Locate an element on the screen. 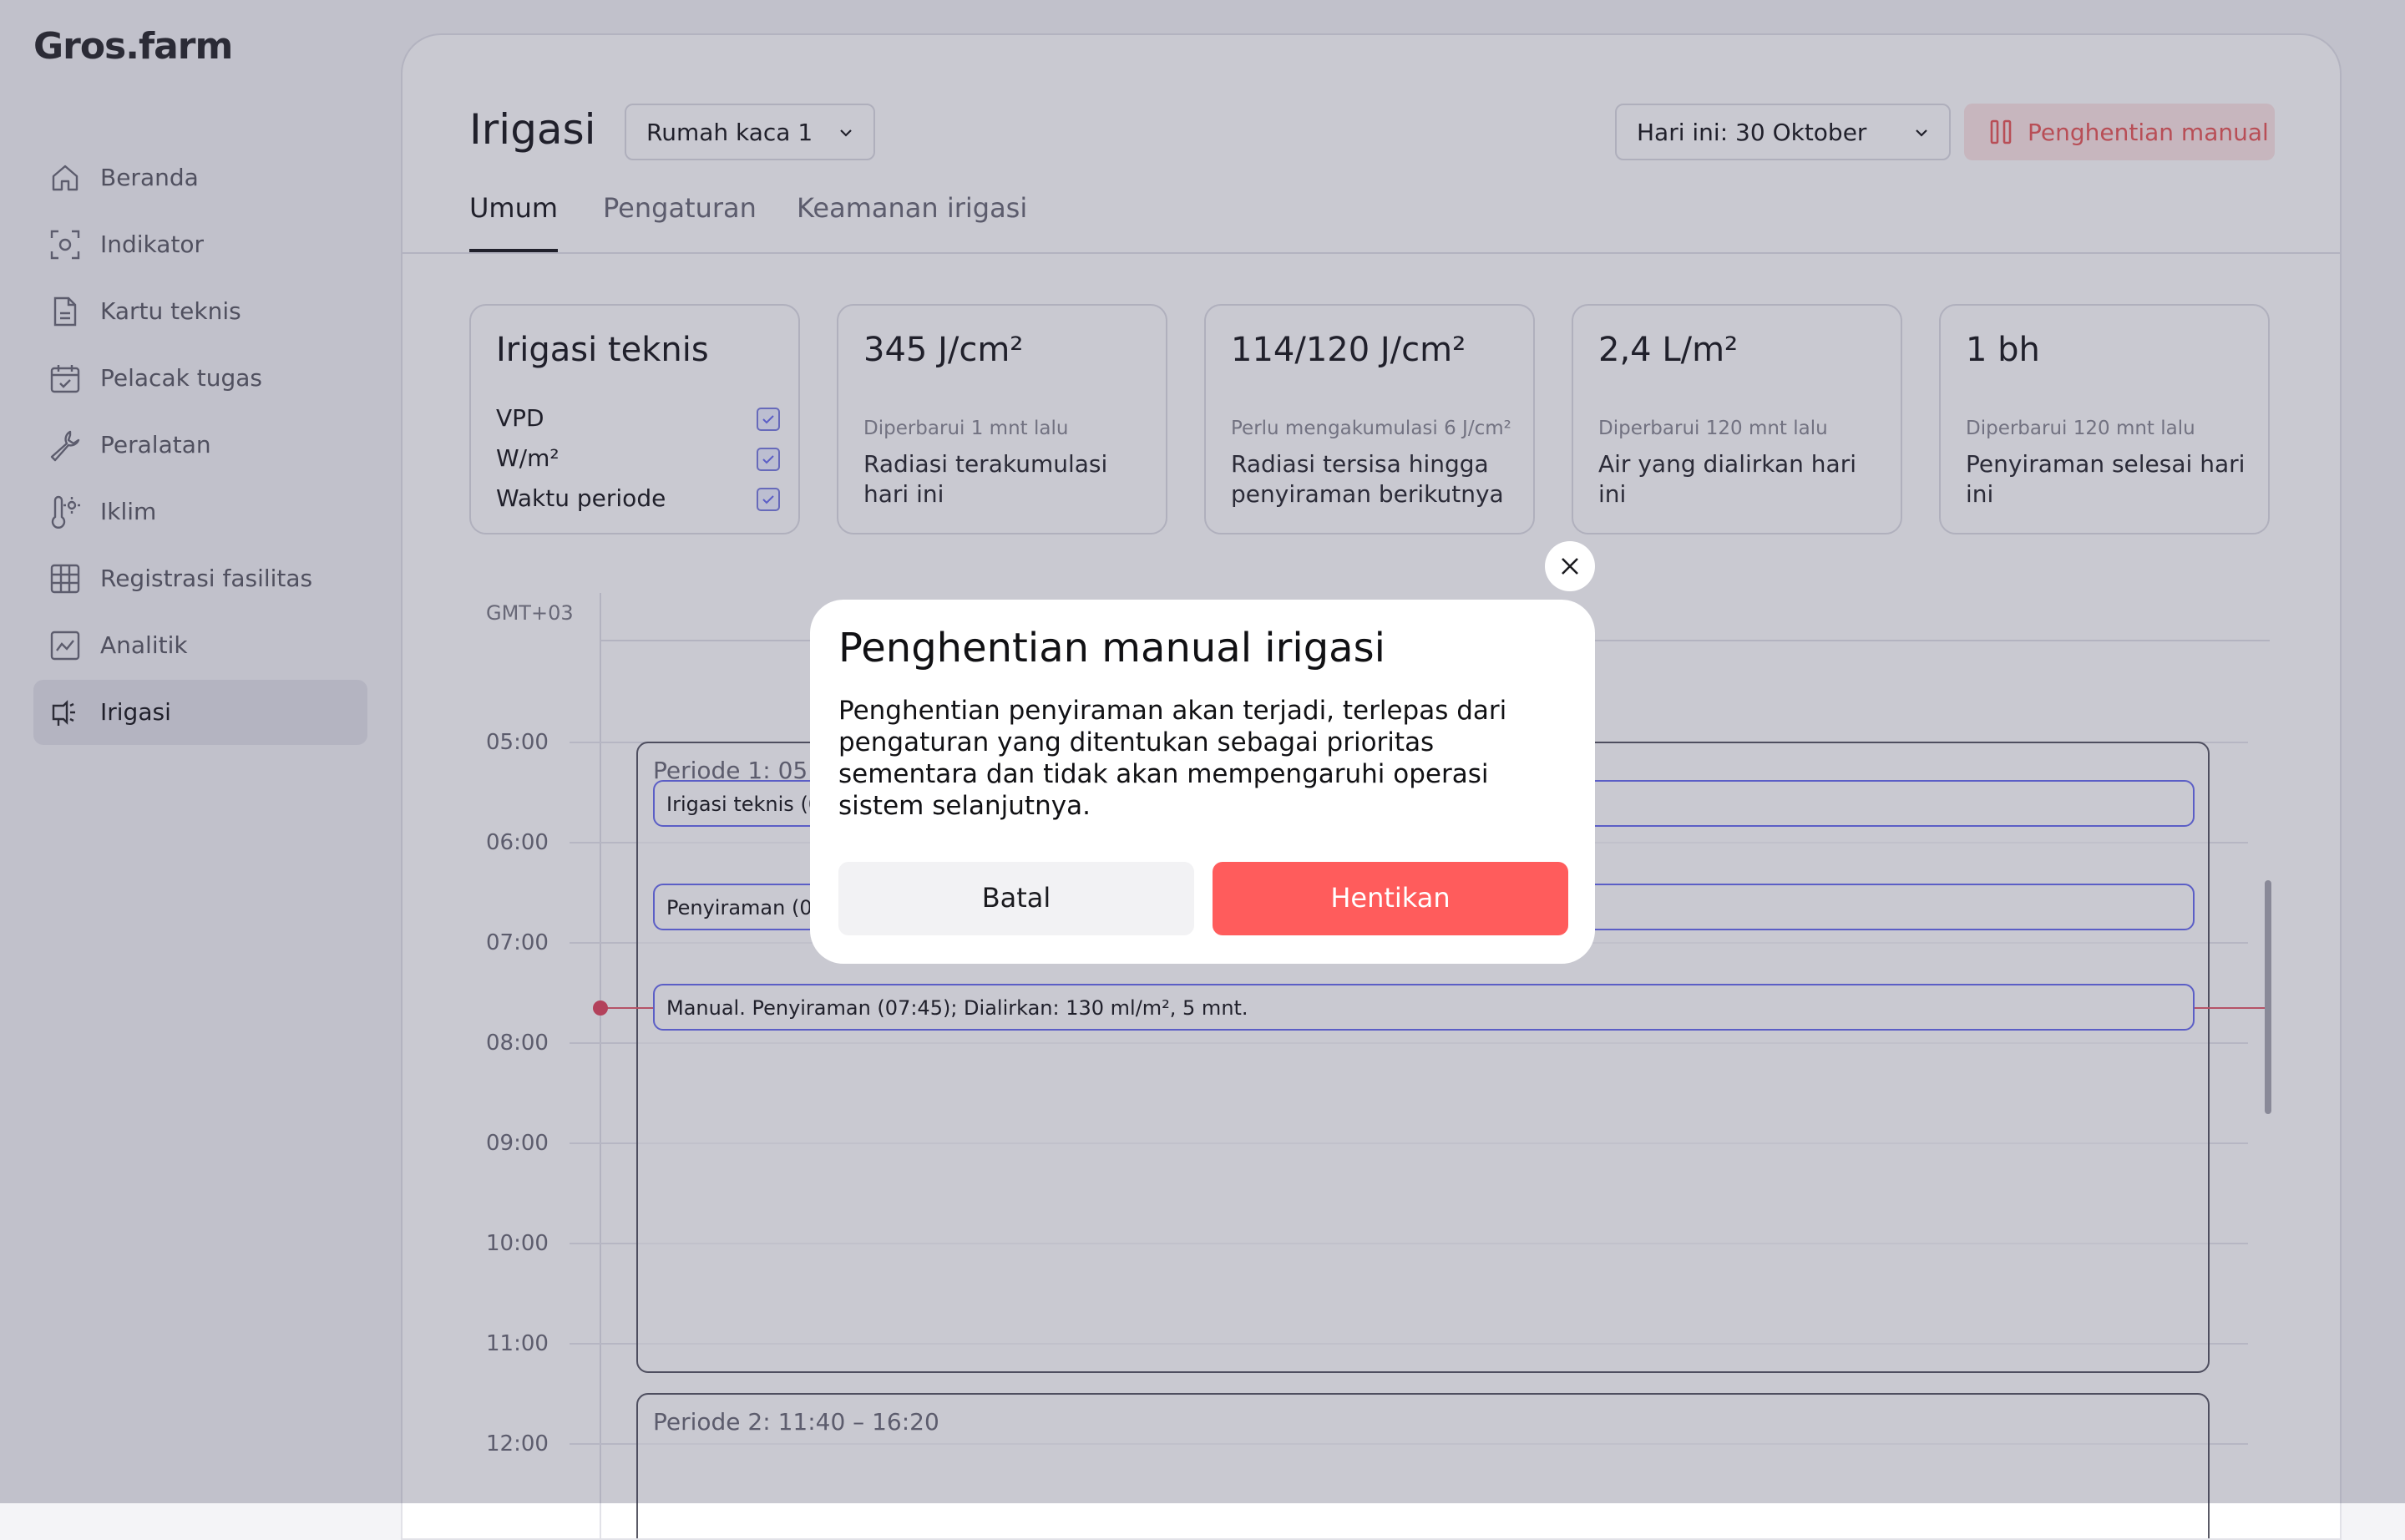  confirm-stop-button-label: Hentikan is located at coordinates (1390, 898).